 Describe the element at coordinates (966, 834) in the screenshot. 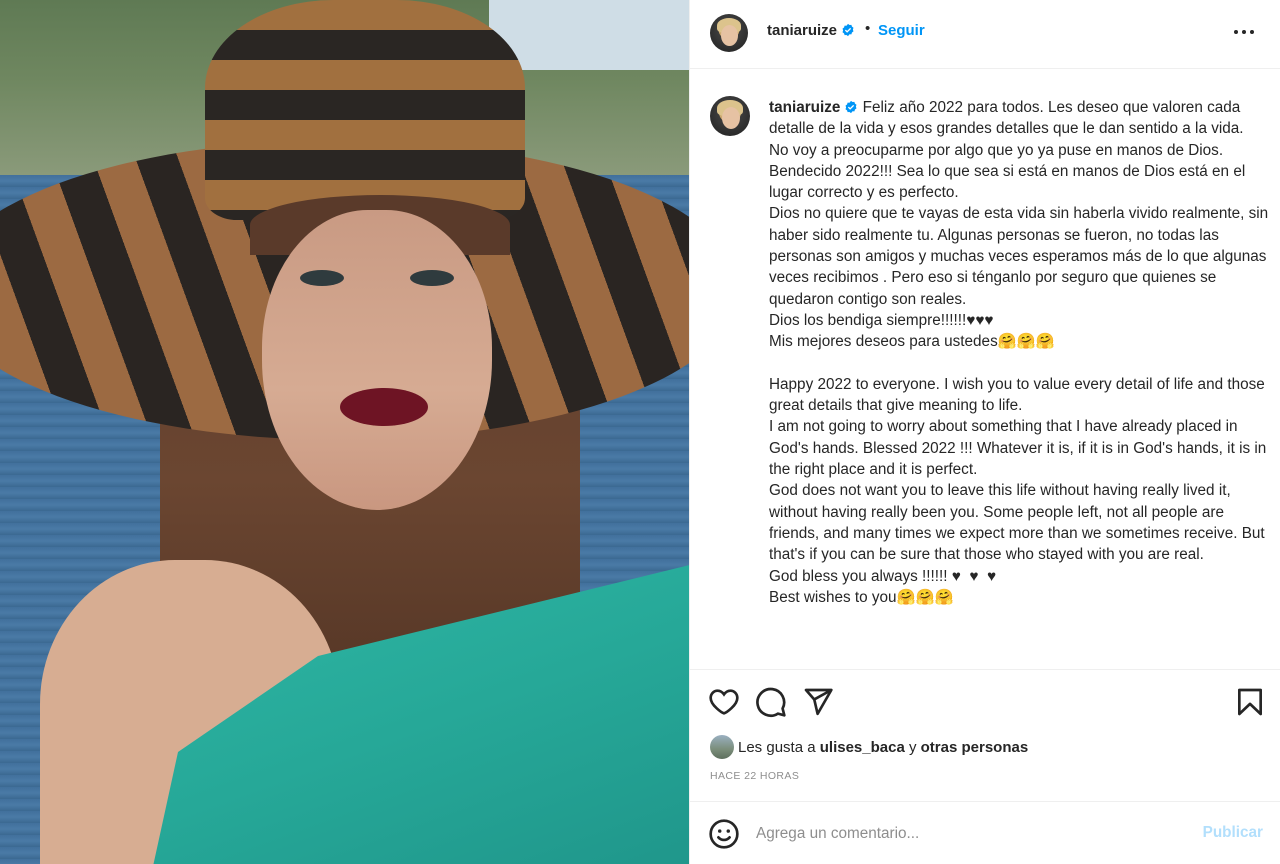

I see `comment-input` at that location.